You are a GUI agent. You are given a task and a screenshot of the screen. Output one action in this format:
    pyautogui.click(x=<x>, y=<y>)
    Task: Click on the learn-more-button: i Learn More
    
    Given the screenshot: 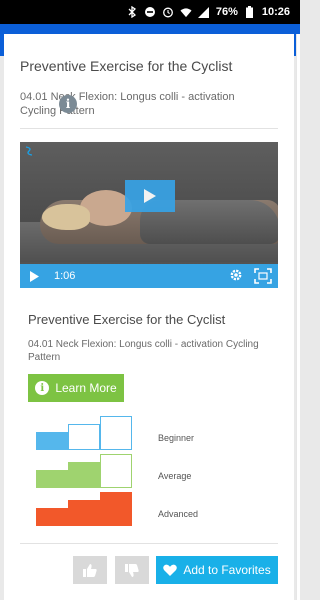 What is the action you would take?
    pyautogui.click(x=76, y=388)
    